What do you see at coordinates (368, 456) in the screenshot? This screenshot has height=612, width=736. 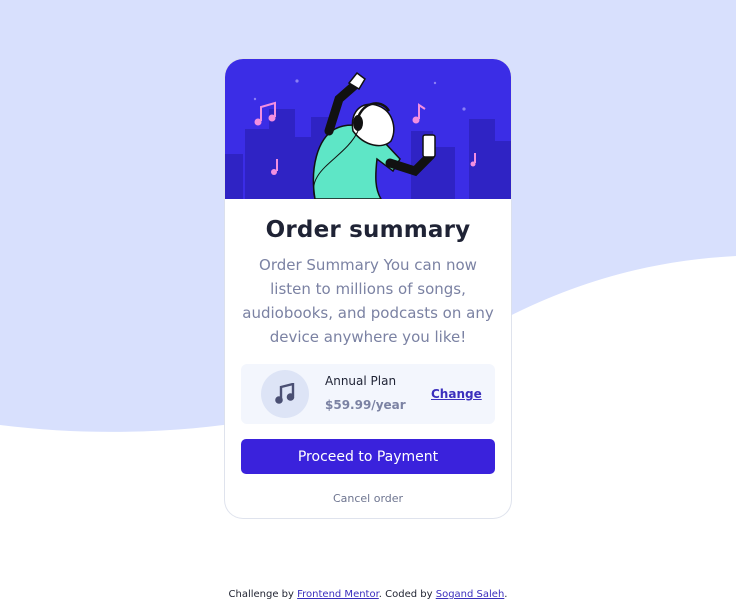 I see `proceed-to-payment-button: Proceed to Payment` at bounding box center [368, 456].